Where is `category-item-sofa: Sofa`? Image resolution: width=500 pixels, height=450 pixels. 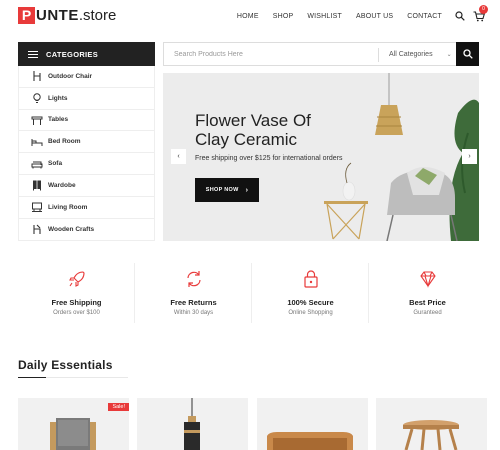
category-item-sofa: Sofa is located at coordinates (86, 164).